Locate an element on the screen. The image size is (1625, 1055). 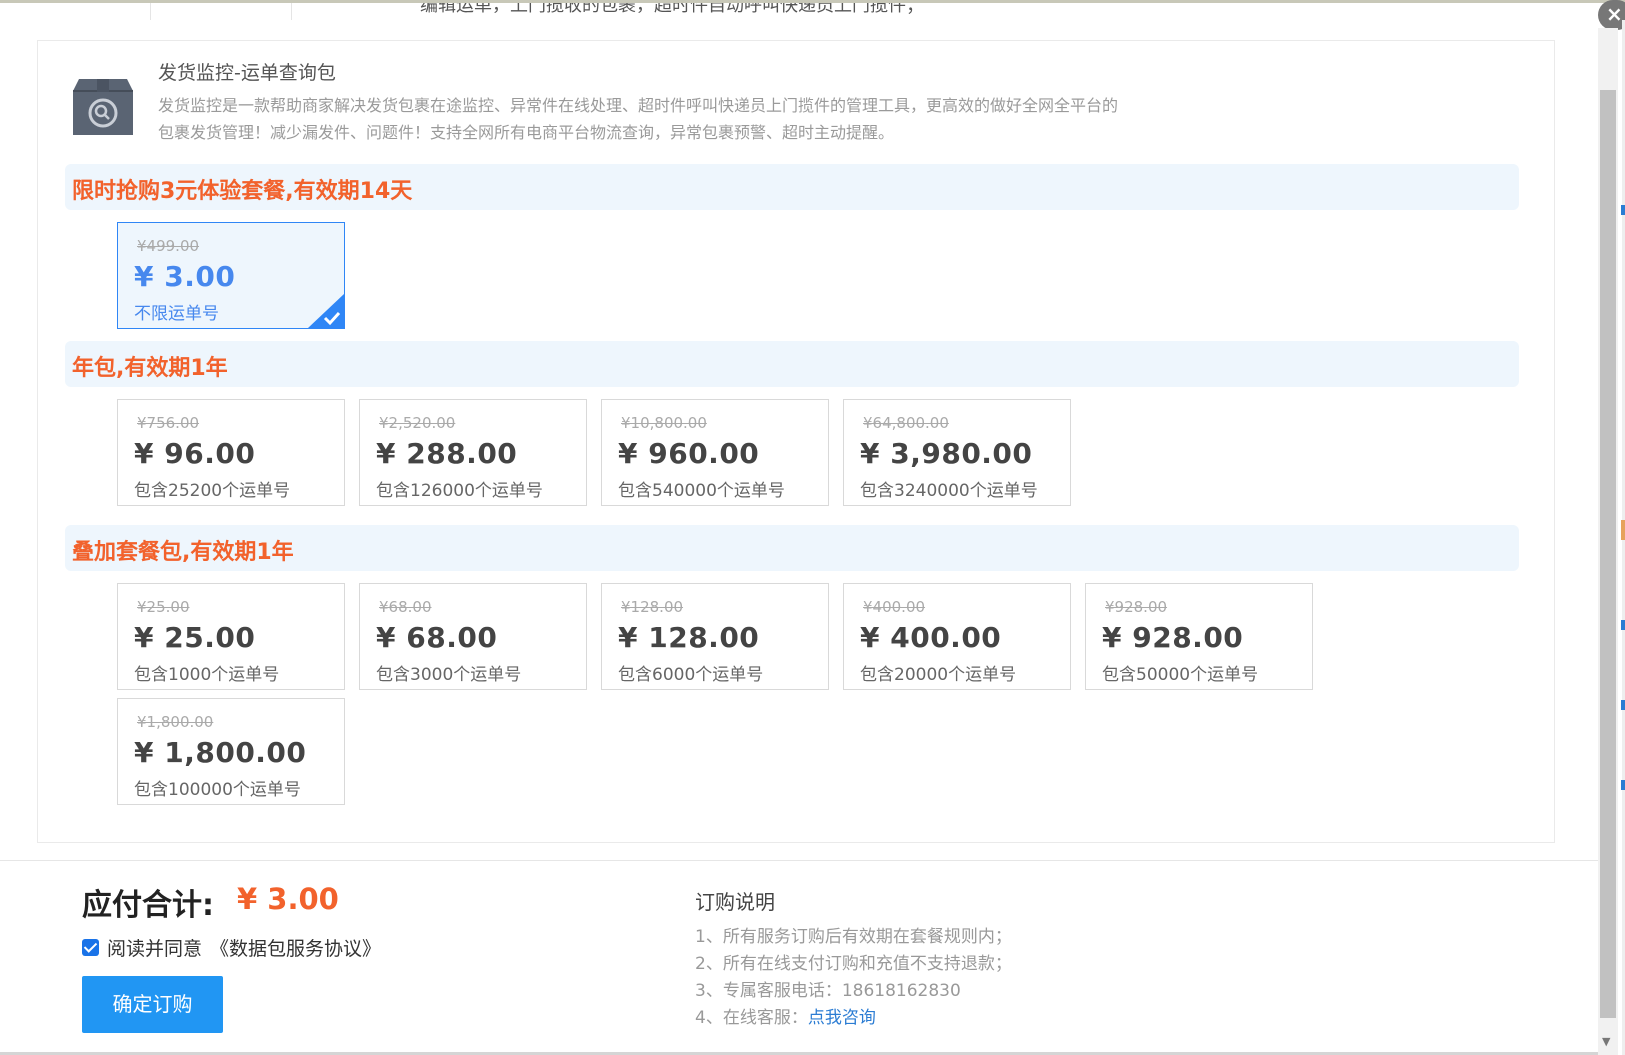
original-price: ¥2,520.00 is located at coordinates (417, 423).